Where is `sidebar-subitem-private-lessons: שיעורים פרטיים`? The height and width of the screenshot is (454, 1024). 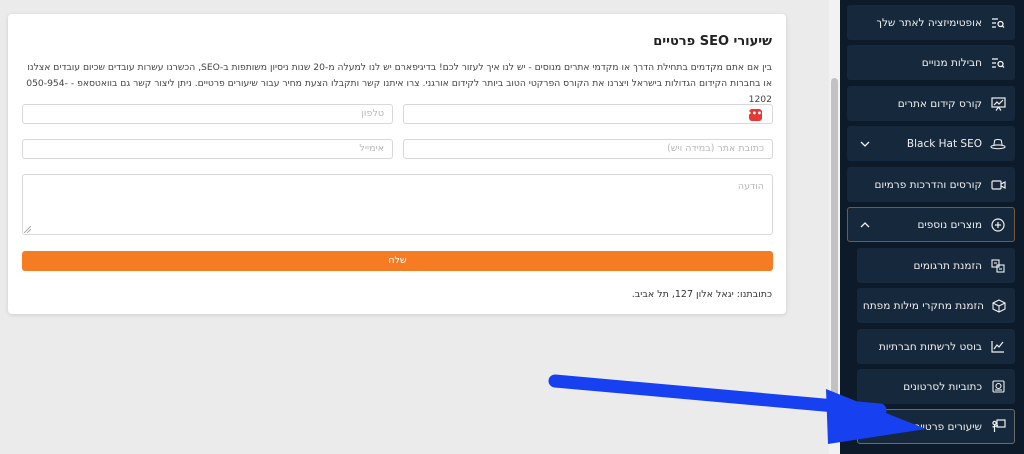 sidebar-subitem-private-lessons: שיעורים פרטיים is located at coordinates (936, 426).